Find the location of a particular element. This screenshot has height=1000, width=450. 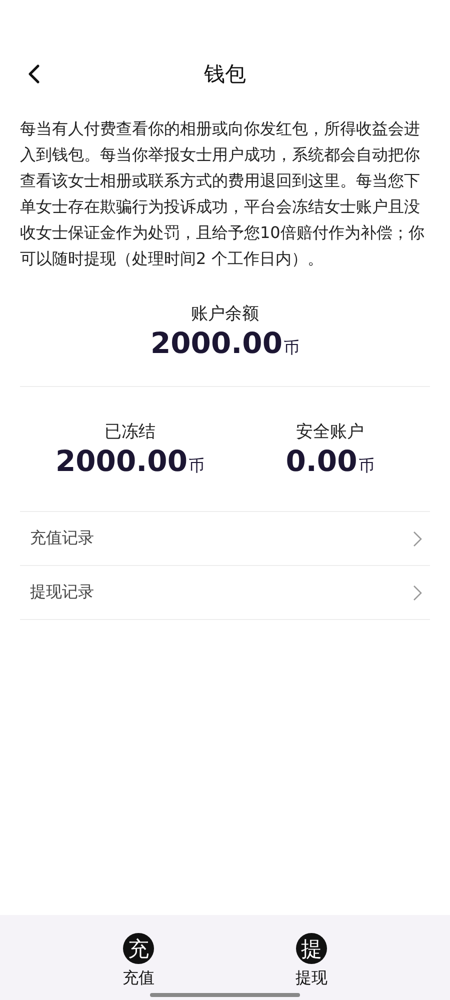

balance-amount: 2000.00币 is located at coordinates (225, 343).